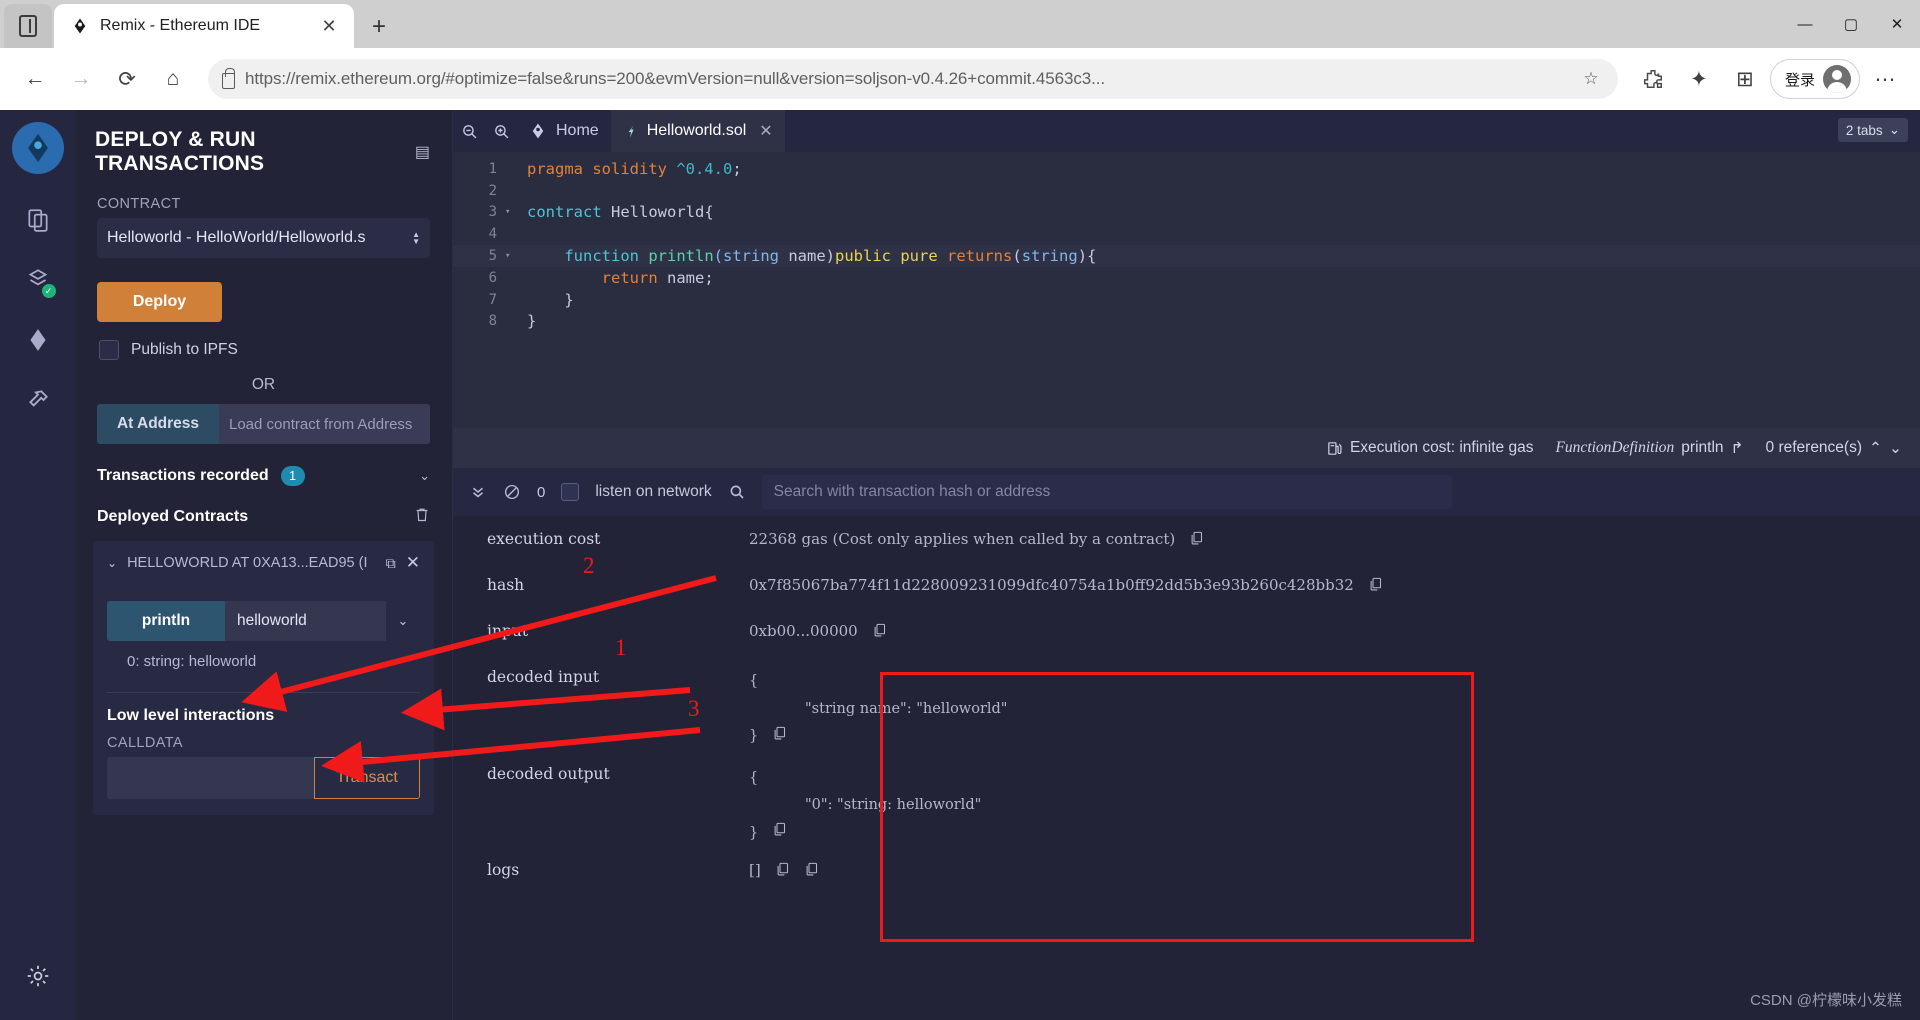 The image size is (1920, 1020). I want to click on calldata-label: CALLDATA, so click(145, 743).